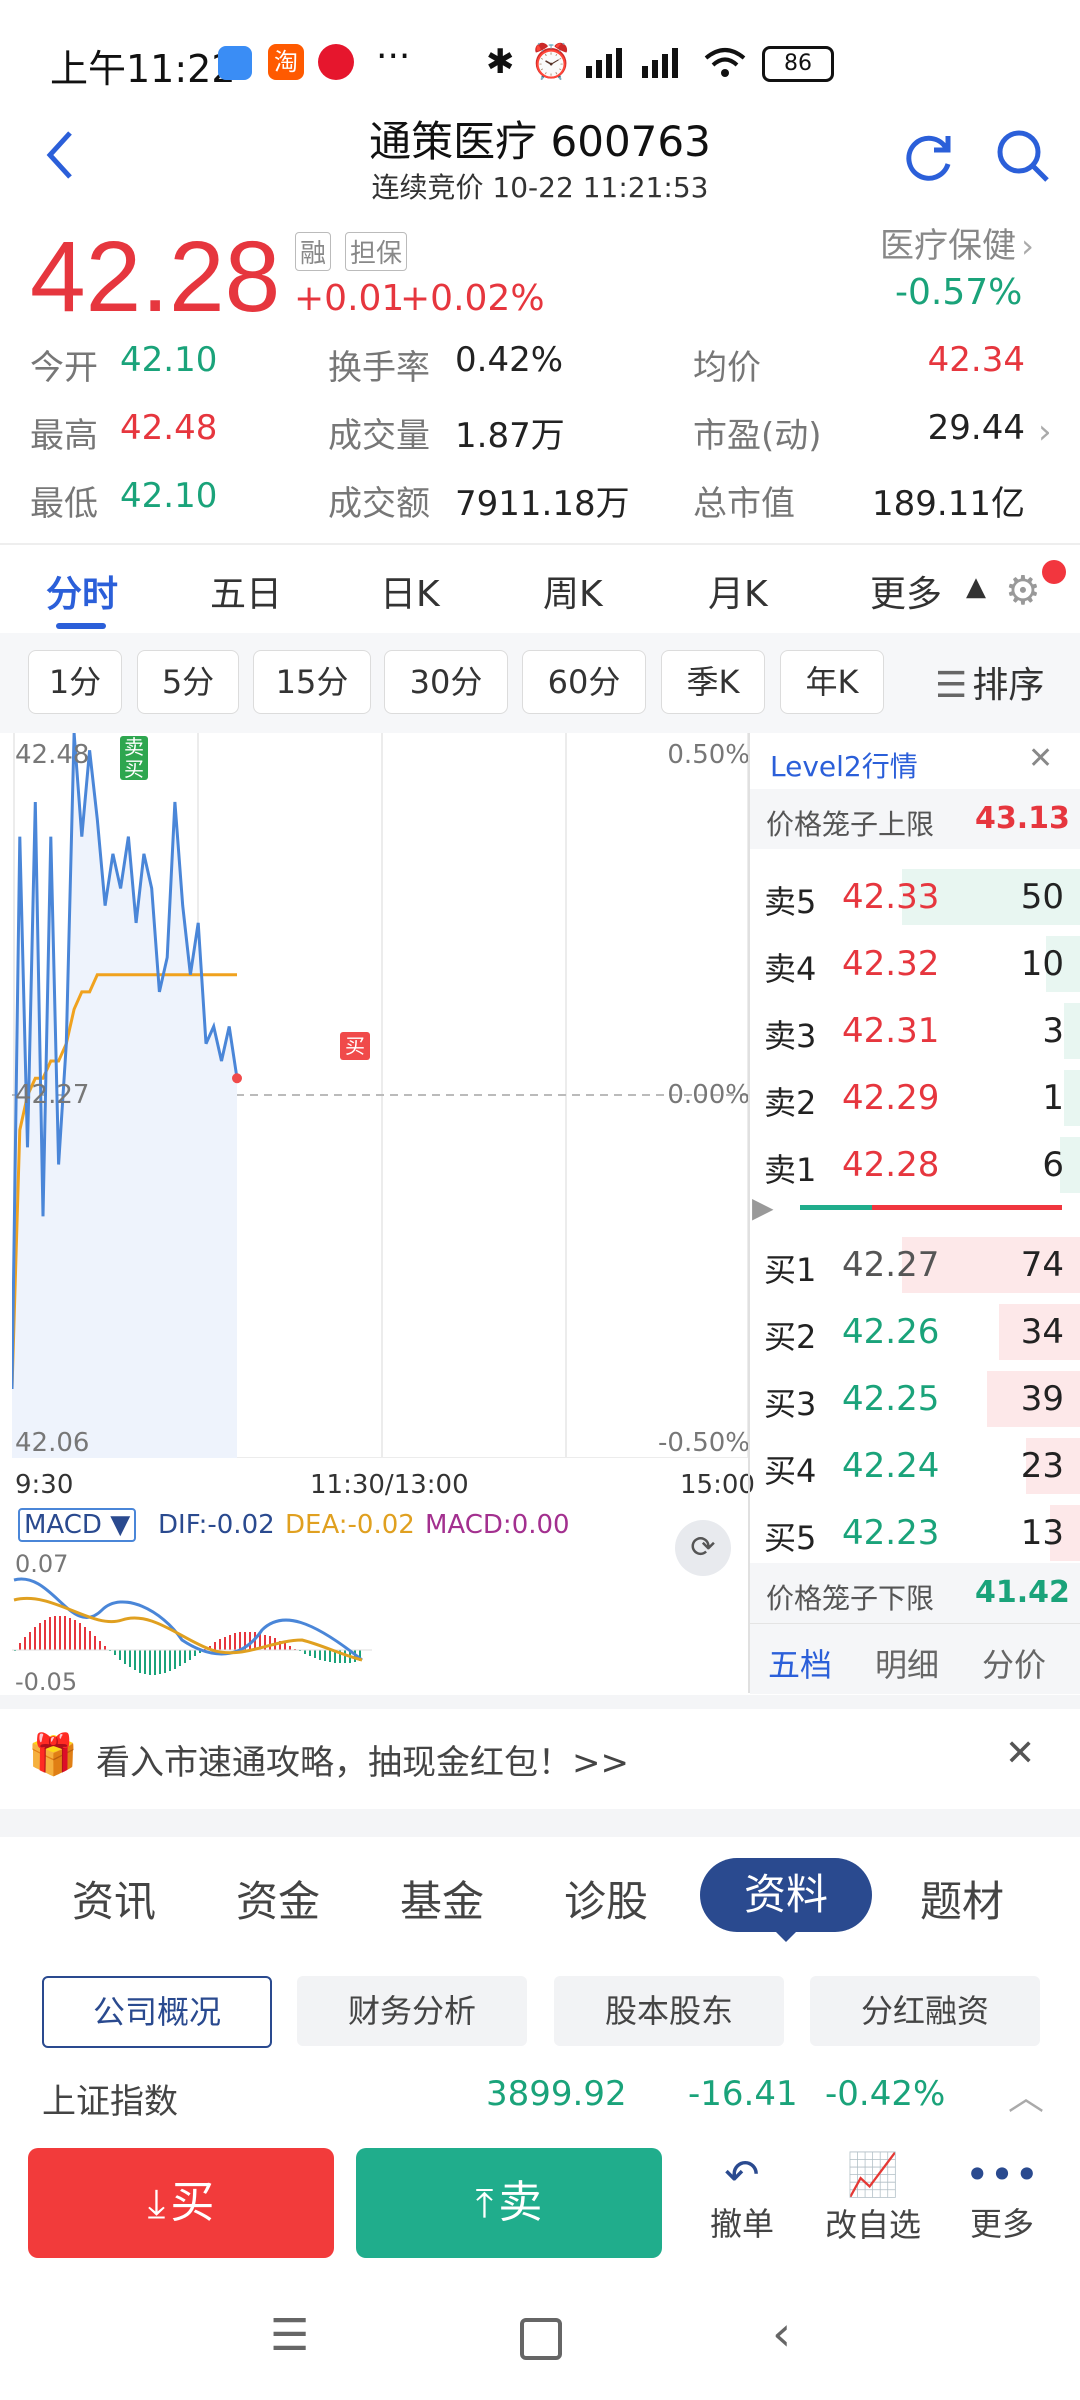  What do you see at coordinates (246, 591) in the screenshot?
I see `tab-5day: 五日` at bounding box center [246, 591].